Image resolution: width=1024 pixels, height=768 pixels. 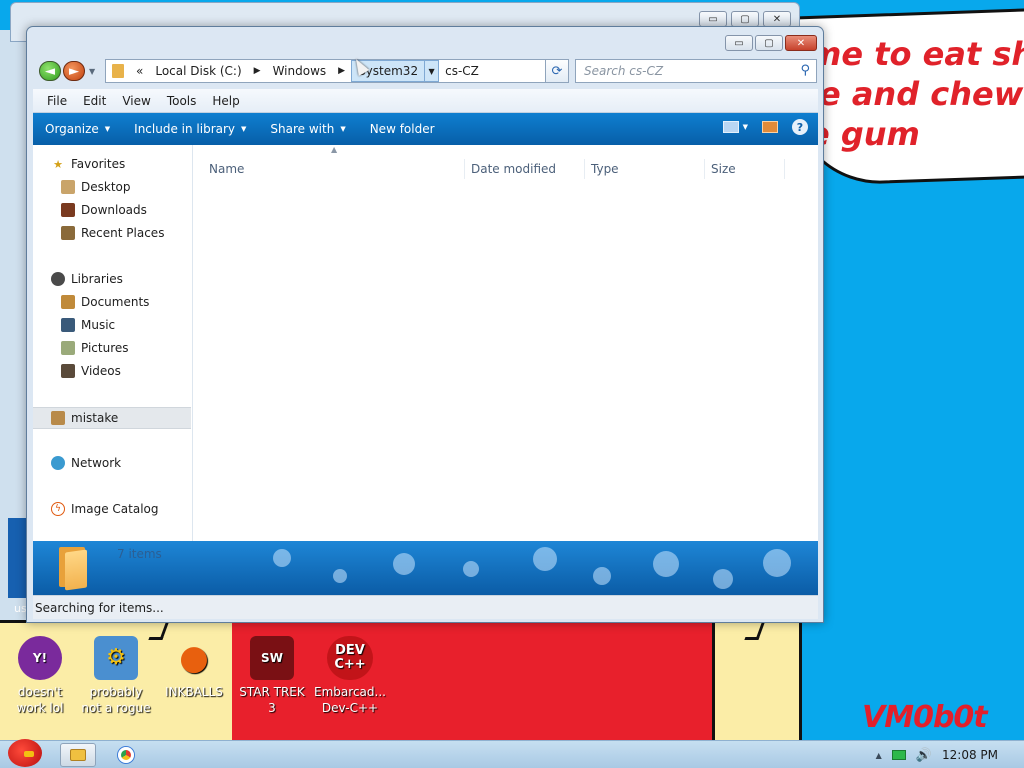 What do you see at coordinates (68, 233) in the screenshot?
I see `recent-places-icon` at bounding box center [68, 233].